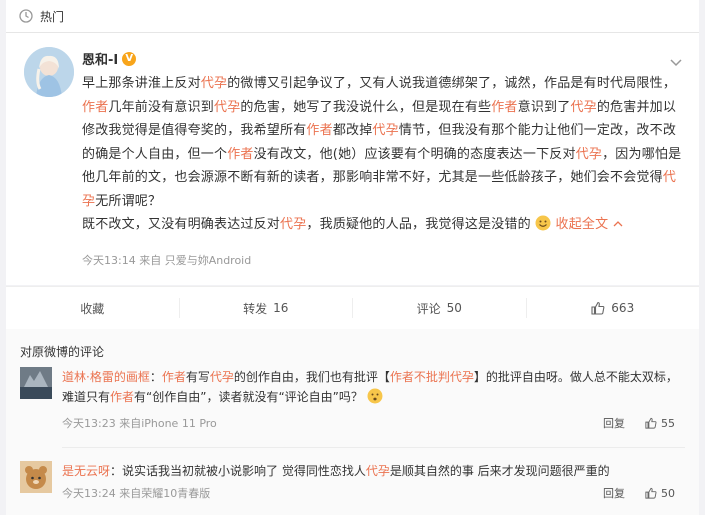 This screenshot has height=515, width=705. I want to click on text-segment: 早上那条讲淮上反对, so click(141, 83).